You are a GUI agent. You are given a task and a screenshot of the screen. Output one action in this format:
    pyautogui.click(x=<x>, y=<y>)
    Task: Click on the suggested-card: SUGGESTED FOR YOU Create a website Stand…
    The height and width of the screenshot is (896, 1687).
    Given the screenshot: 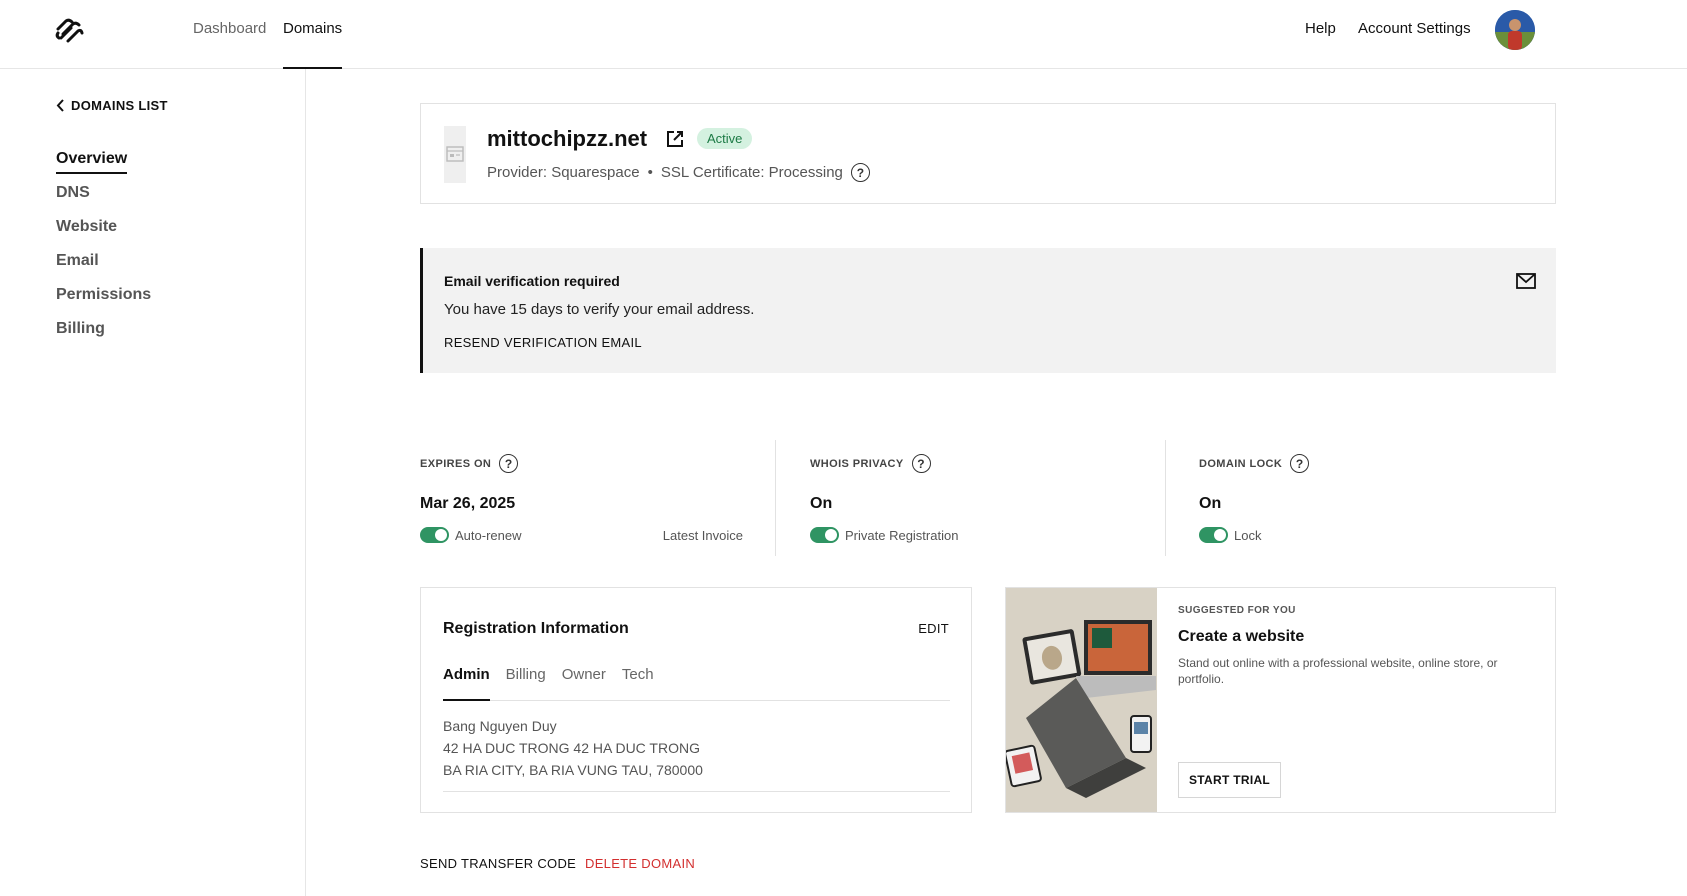 What is the action you would take?
    pyautogui.click(x=1280, y=700)
    